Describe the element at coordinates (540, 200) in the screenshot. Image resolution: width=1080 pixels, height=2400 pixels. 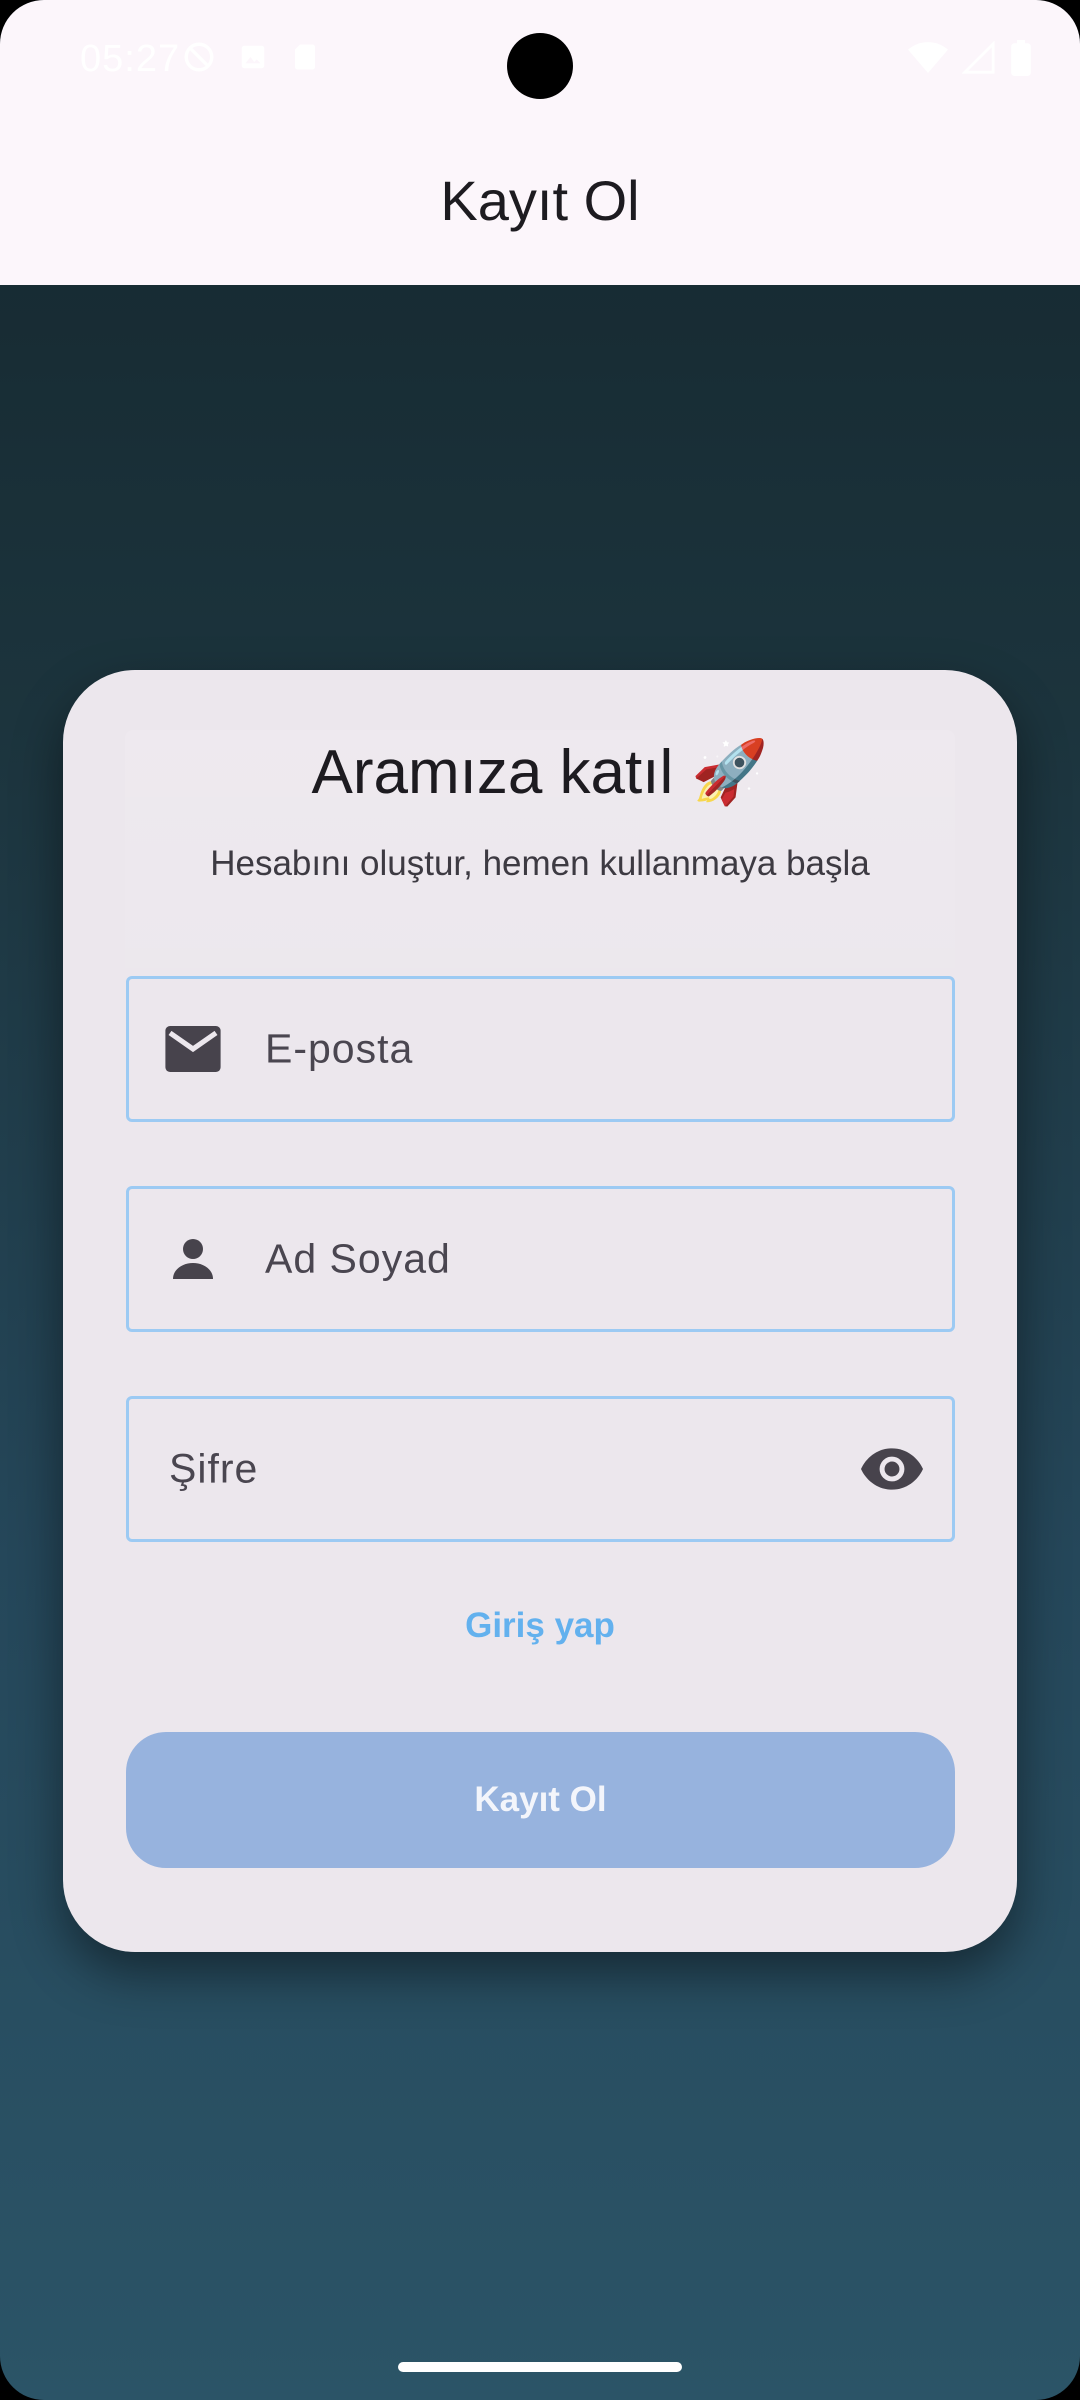
I see `app-bar-title: Kayıt Ol` at that location.